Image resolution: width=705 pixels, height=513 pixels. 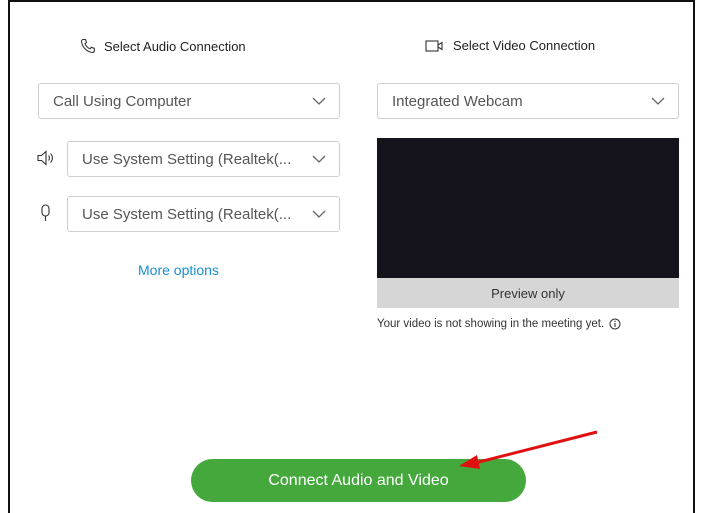 What do you see at coordinates (122, 101) in the screenshot?
I see `audio-connection-value: Call Using Computer` at bounding box center [122, 101].